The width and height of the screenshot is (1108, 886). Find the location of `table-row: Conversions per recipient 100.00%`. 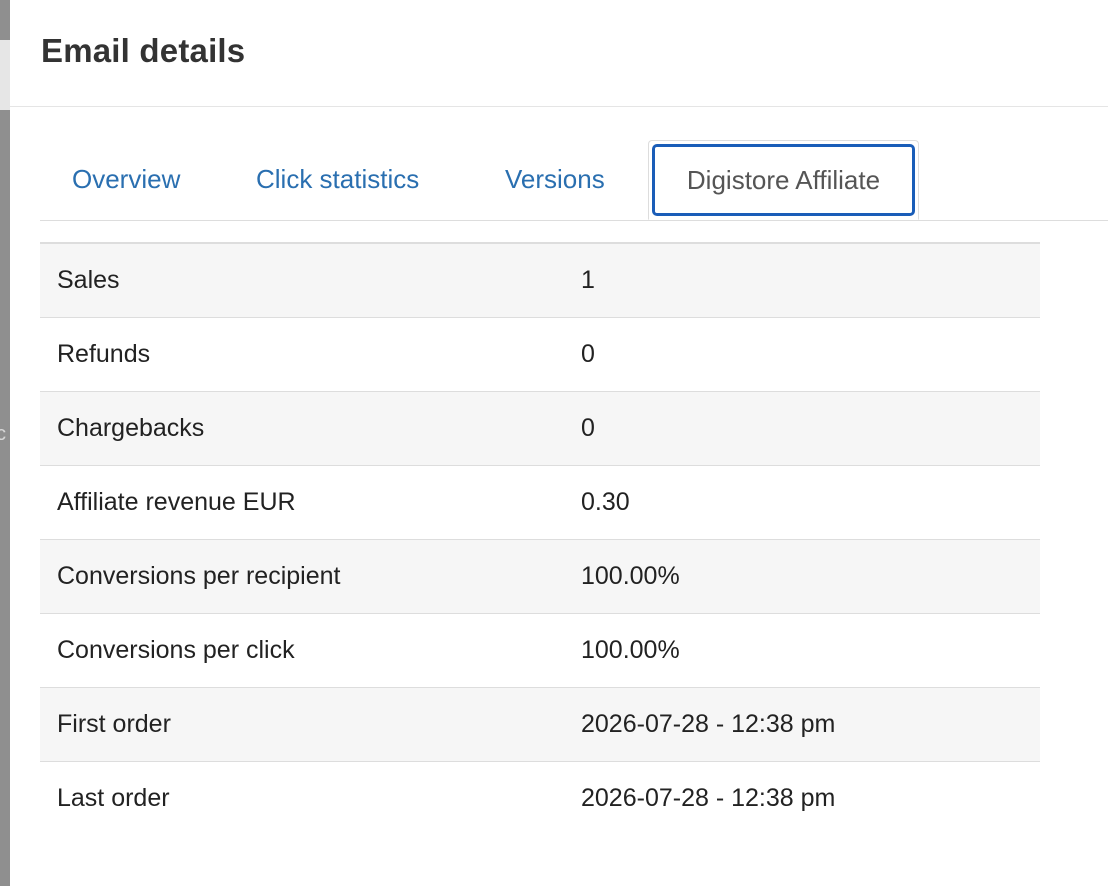

table-row: Conversions per recipient 100.00% is located at coordinates (540, 576).